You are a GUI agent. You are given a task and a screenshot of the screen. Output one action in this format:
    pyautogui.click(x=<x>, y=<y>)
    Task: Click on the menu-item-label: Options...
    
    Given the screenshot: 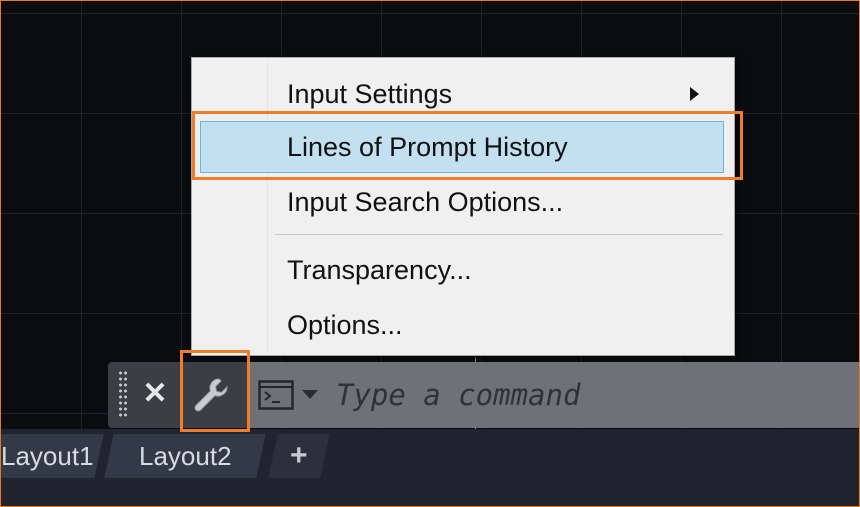 What is the action you would take?
    pyautogui.click(x=345, y=325)
    